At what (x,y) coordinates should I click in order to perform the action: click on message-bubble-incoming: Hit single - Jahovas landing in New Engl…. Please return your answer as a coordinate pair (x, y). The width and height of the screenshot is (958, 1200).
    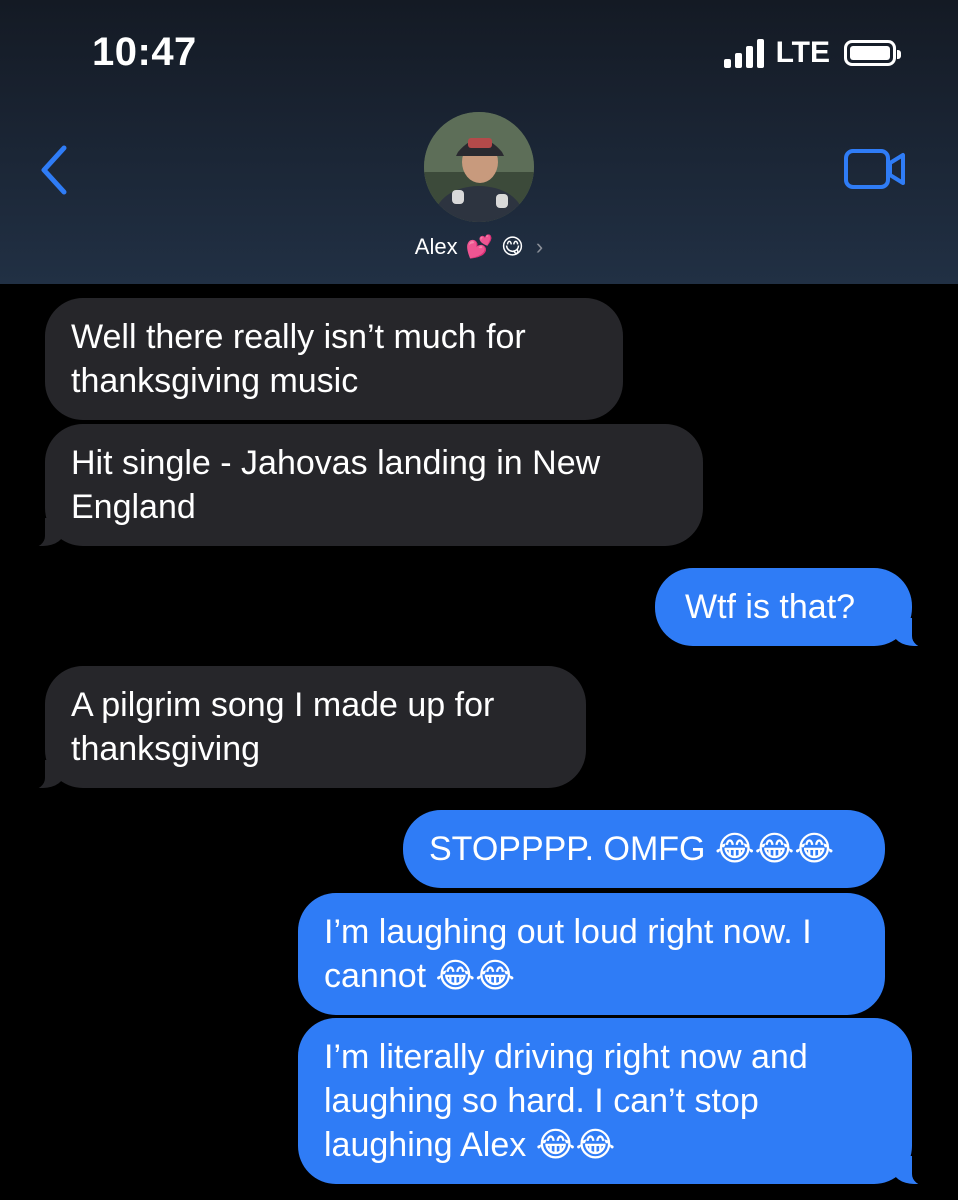
    Looking at the image, I should click on (363, 486).